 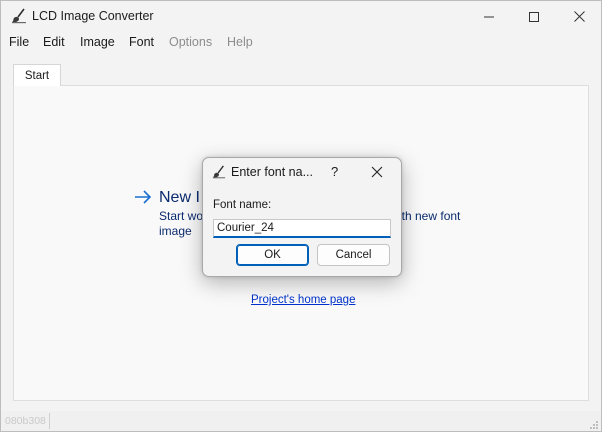 I want to click on enter-font-name-dialog: Enter font na... ? Font name: OK Cancel, so click(x=302, y=217).